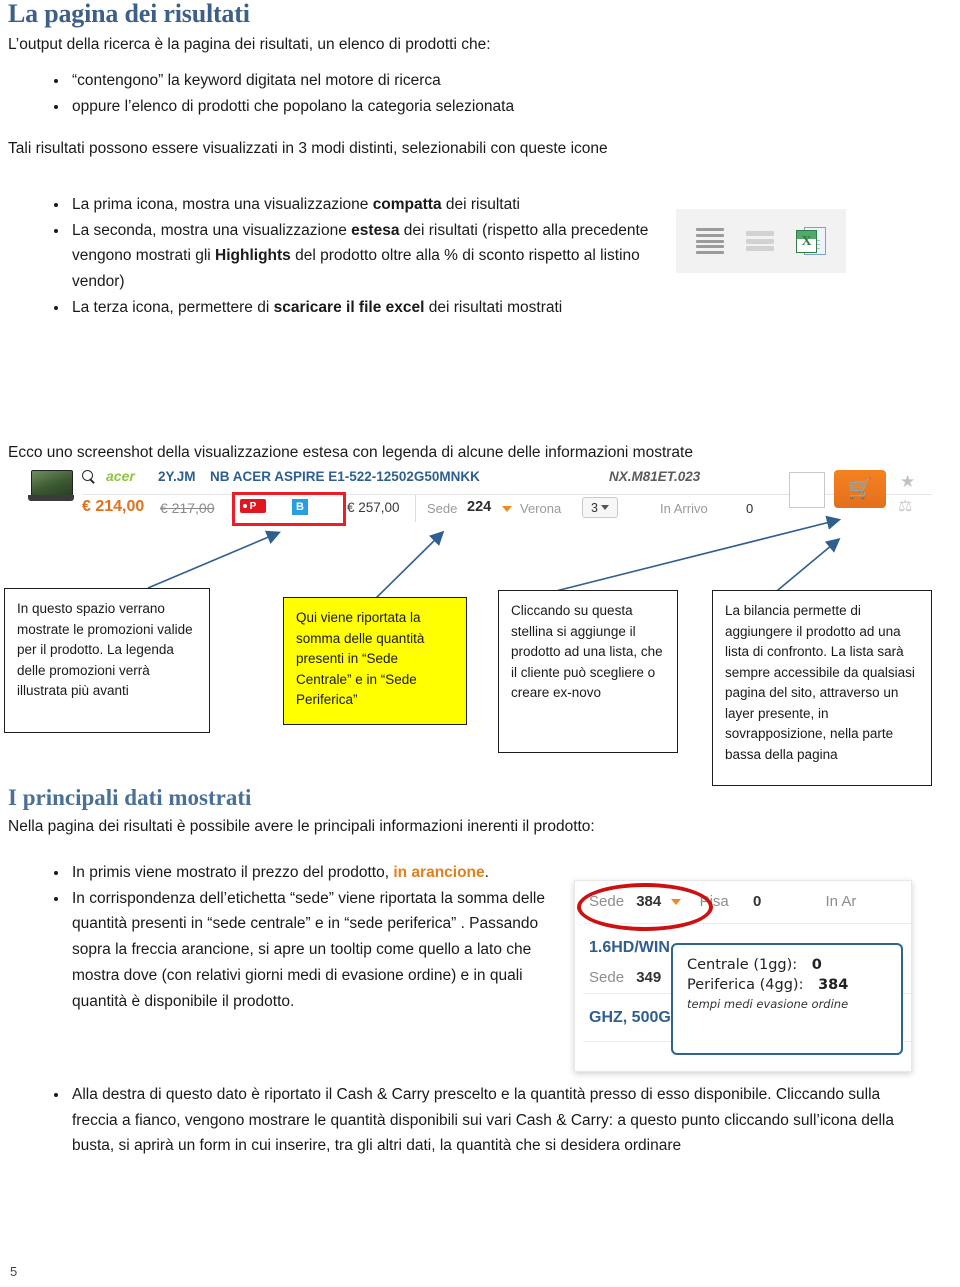 The width and height of the screenshot is (960, 1287). Describe the element at coordinates (710, 241) in the screenshot. I see `compact-view-icon` at that location.